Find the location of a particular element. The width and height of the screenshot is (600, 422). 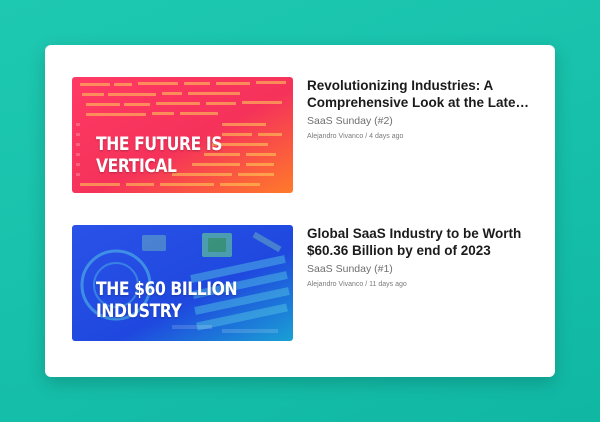

post-meta: Alejandro Vivanco / 11 days ago is located at coordinates (419, 284).